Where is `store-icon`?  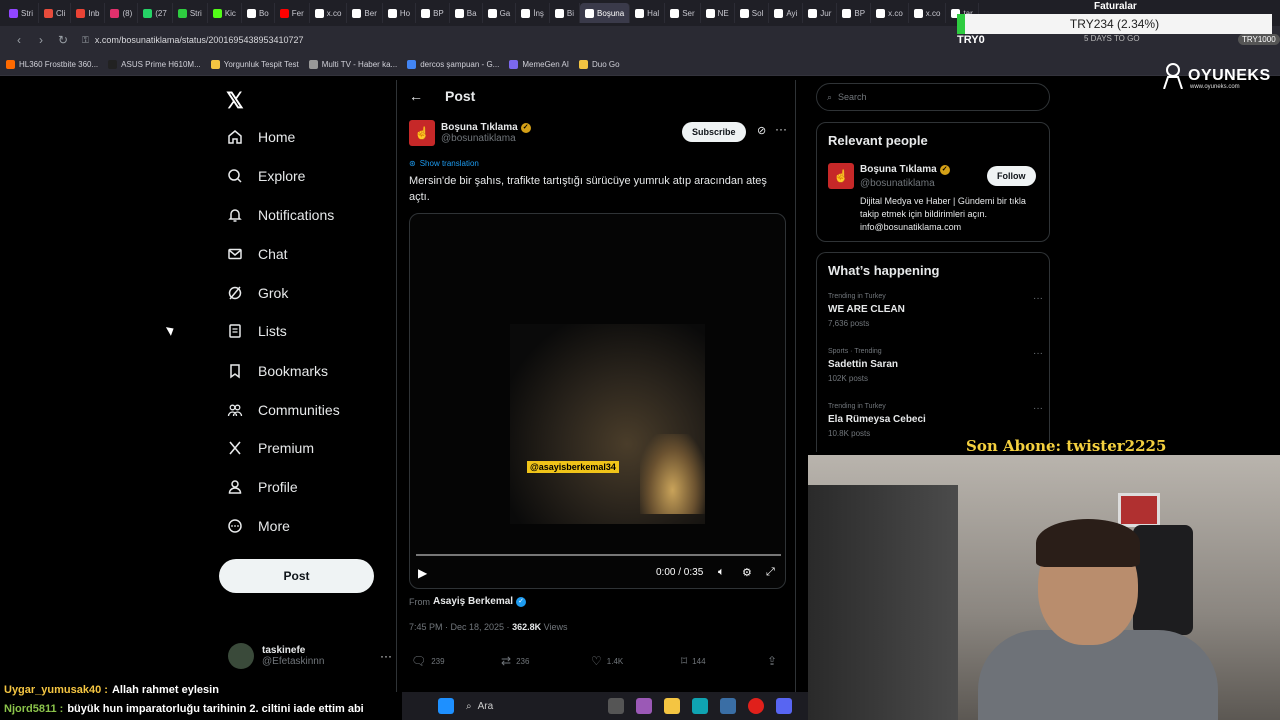
store-icon is located at coordinates (728, 706).